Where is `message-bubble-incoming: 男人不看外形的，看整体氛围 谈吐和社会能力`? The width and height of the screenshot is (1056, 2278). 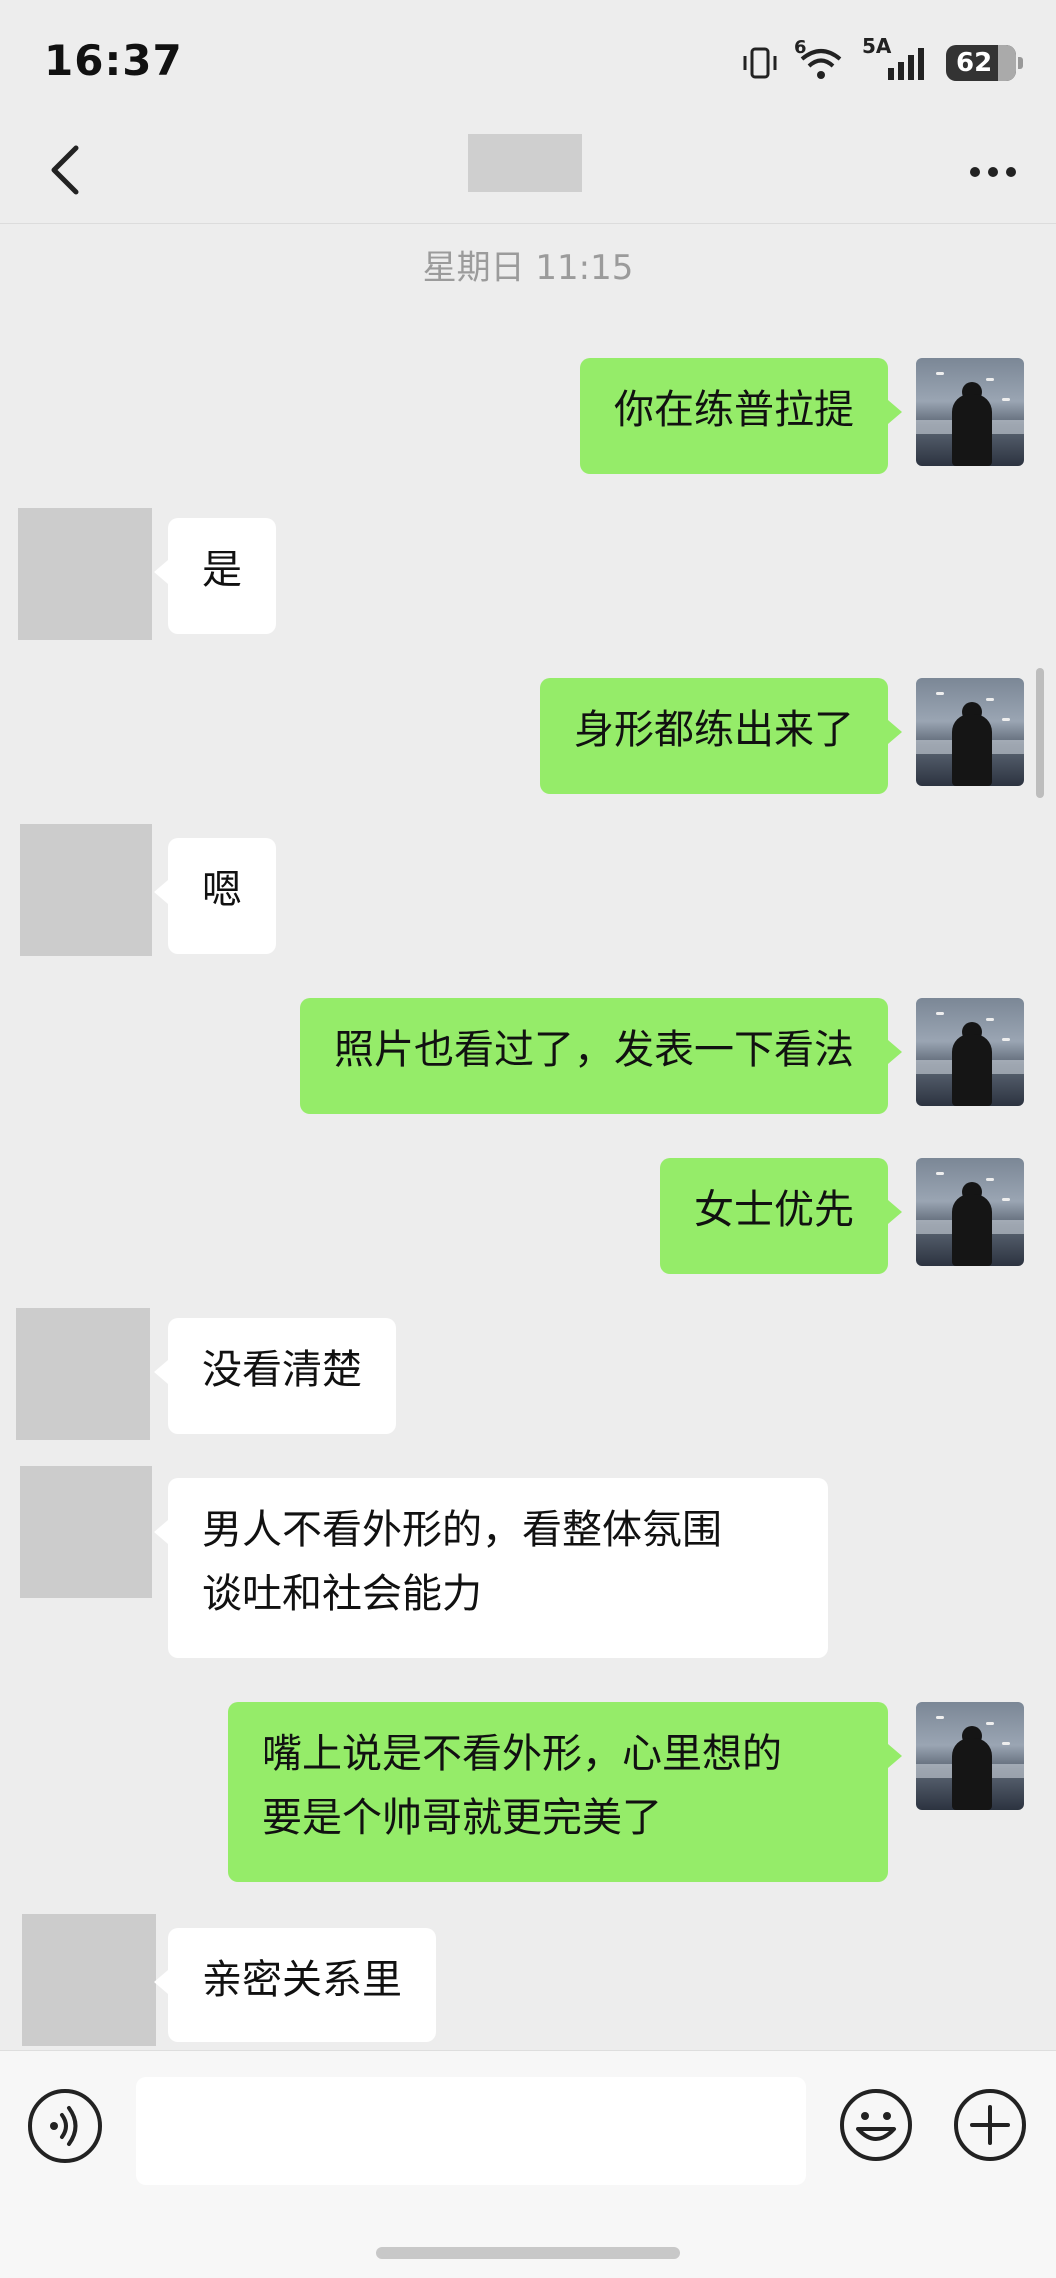 message-bubble-incoming: 男人不看外形的，看整体氛围 谈吐和社会能力 is located at coordinates (491, 1568).